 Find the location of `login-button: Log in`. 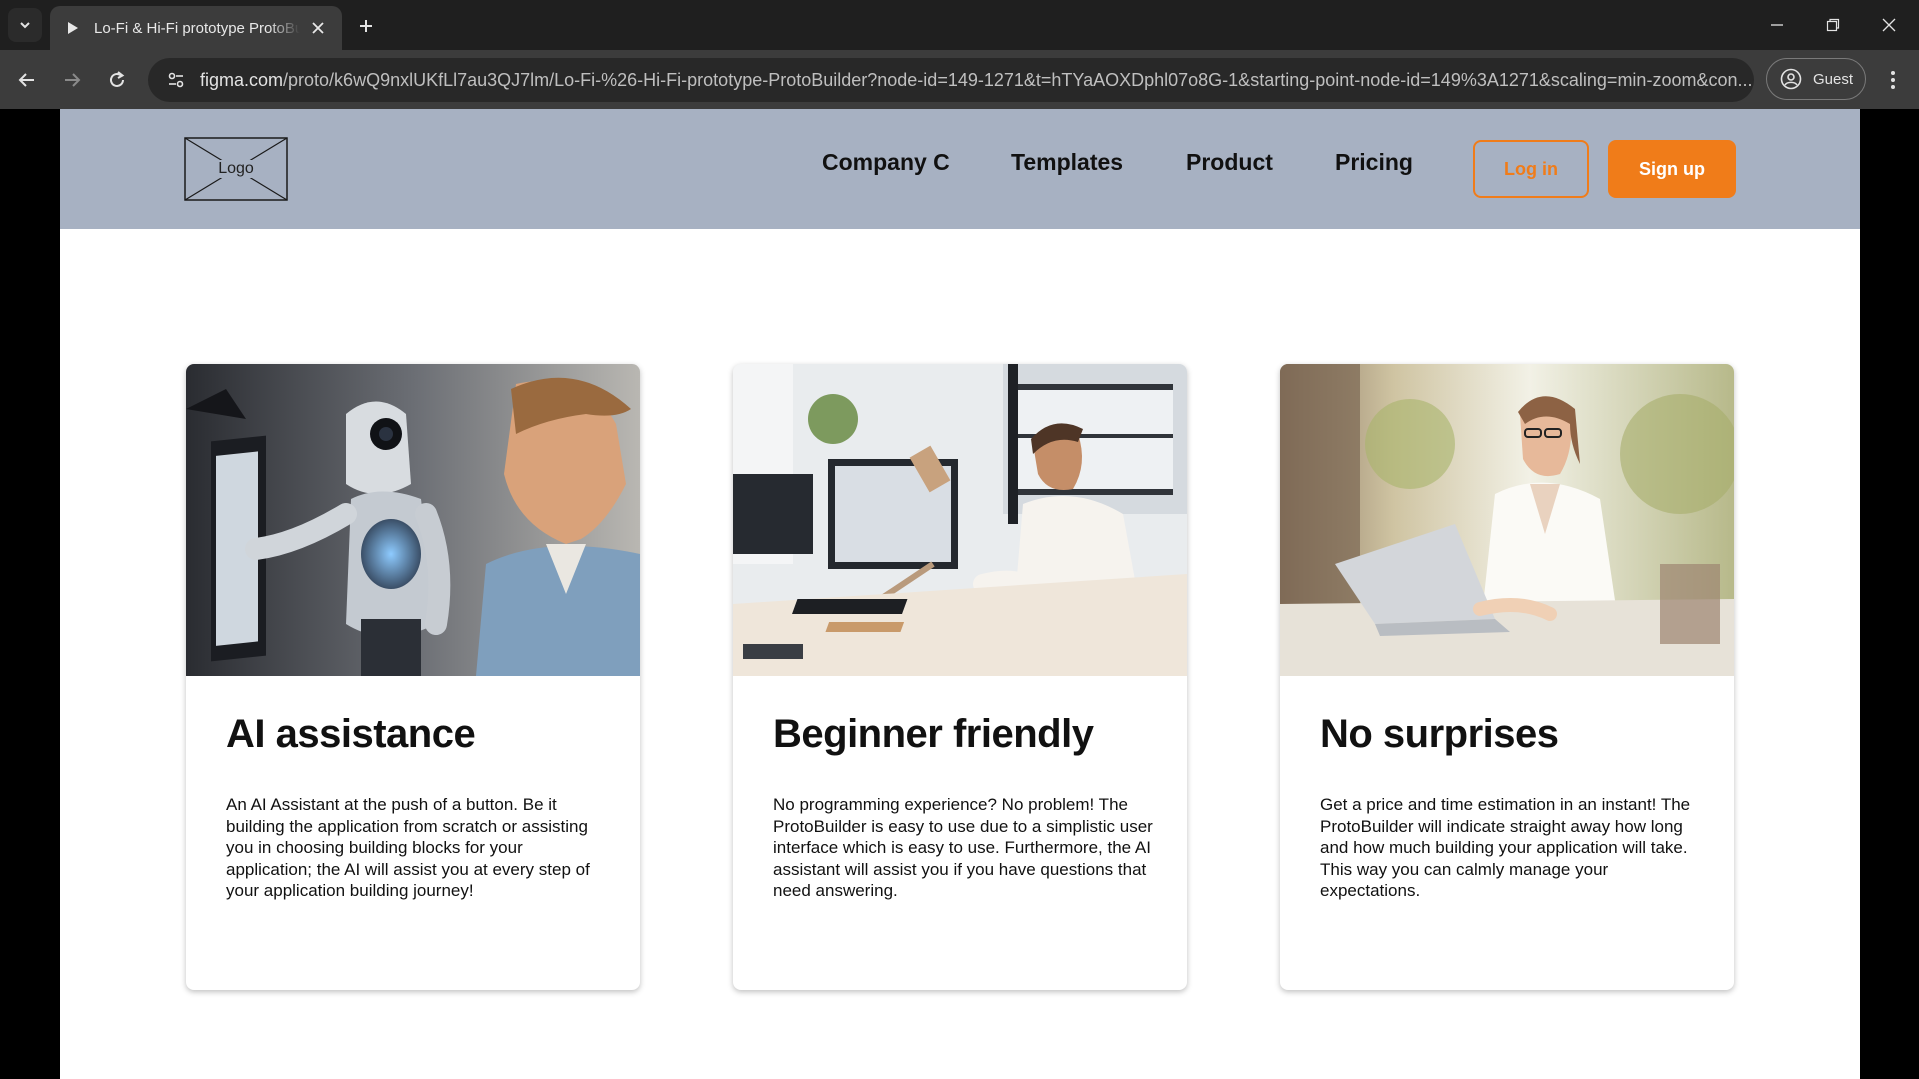

login-button: Log in is located at coordinates (1531, 169).